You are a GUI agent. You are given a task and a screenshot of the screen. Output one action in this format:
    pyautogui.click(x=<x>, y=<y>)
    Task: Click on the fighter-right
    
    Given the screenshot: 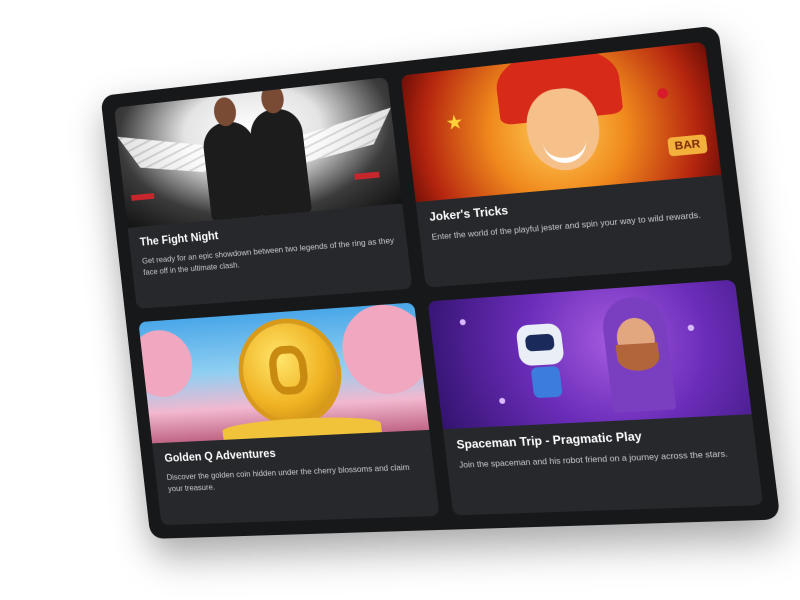 What is the action you would take?
    pyautogui.click(x=280, y=161)
    